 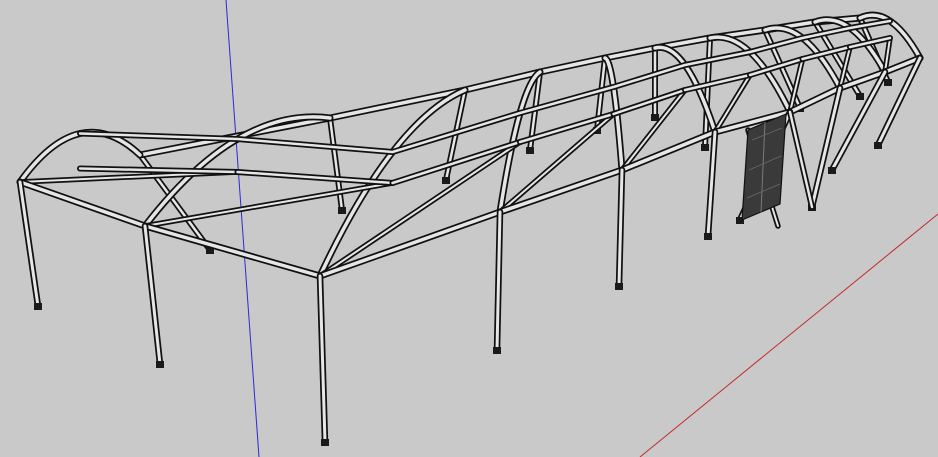 I want to click on door-panel, so click(x=764, y=167).